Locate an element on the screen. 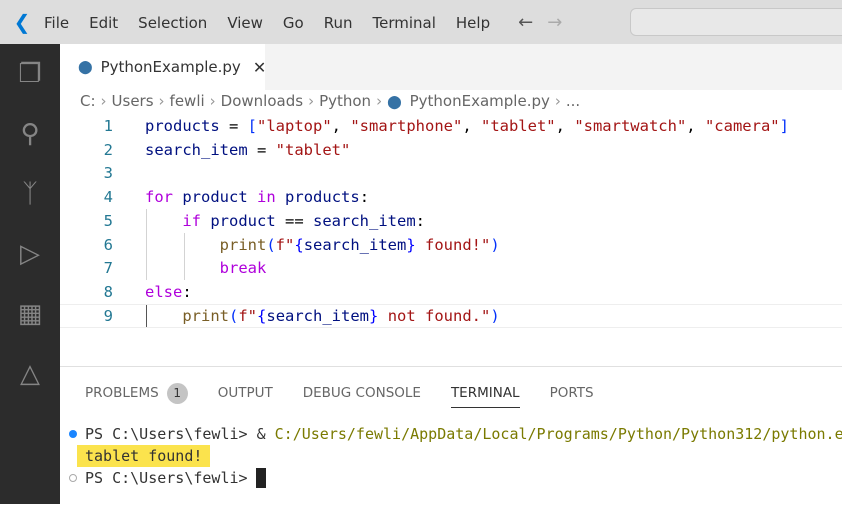 The height and width of the screenshot is (509, 842). code-token: for is located at coordinates (159, 197).